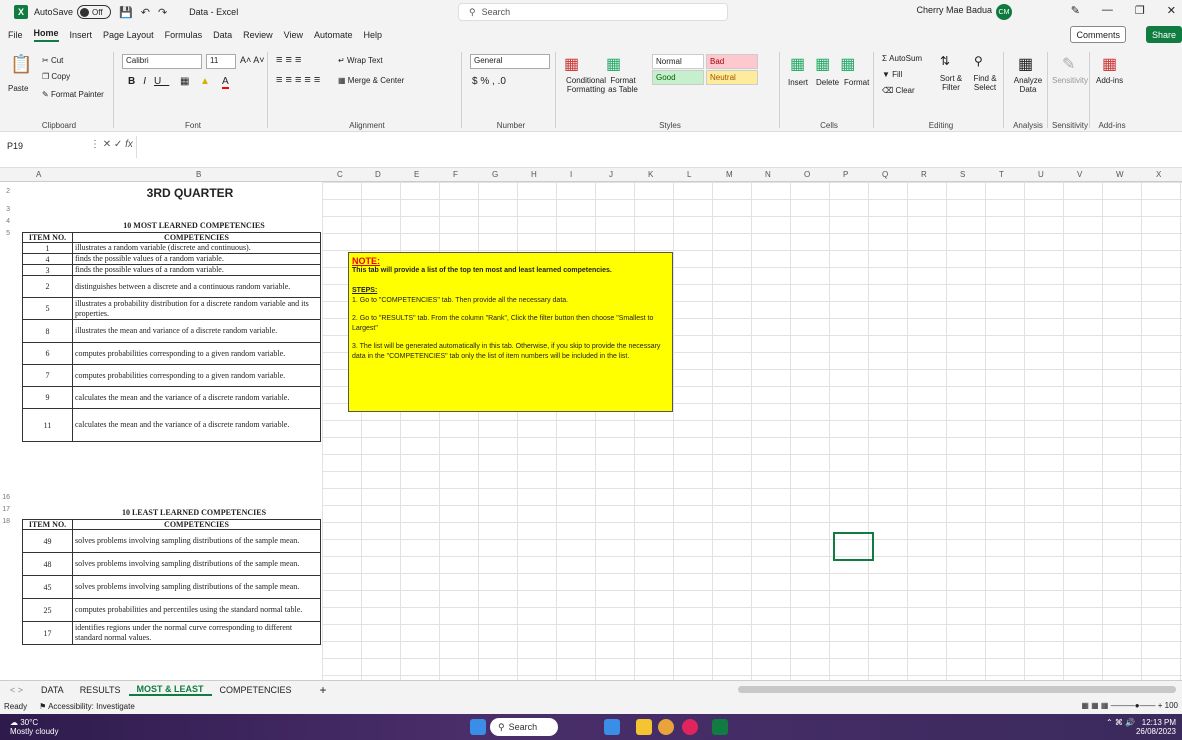 Image resolution: width=1182 pixels, height=740 pixels. Describe the element at coordinates (666, 727) in the screenshot. I see `chrome-icon` at that location.